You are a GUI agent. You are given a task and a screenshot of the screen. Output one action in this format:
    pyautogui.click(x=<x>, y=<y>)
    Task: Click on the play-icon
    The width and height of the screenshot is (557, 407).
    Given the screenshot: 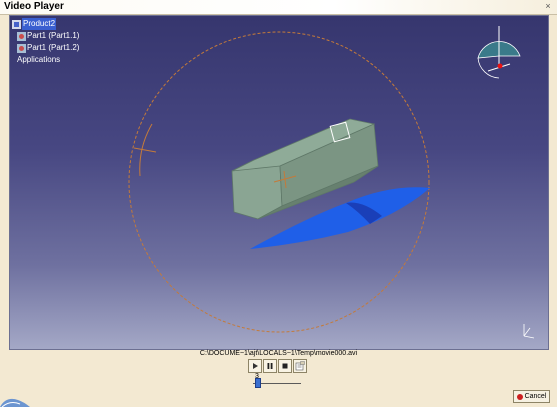 What is the action you would take?
    pyautogui.click(x=255, y=366)
    